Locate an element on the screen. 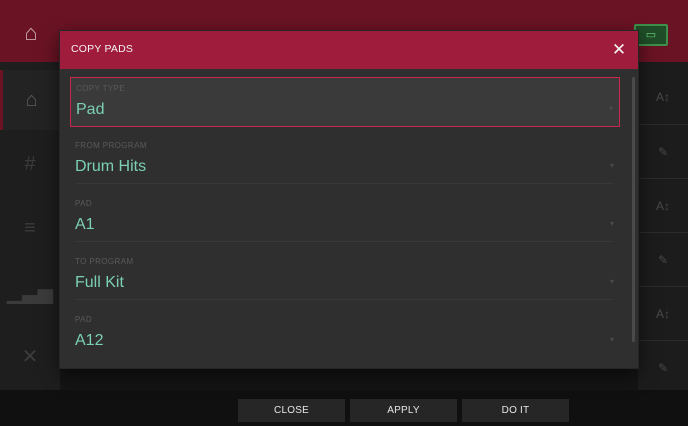  from-pad-field: PAD A1 ▾ is located at coordinates (345, 218).